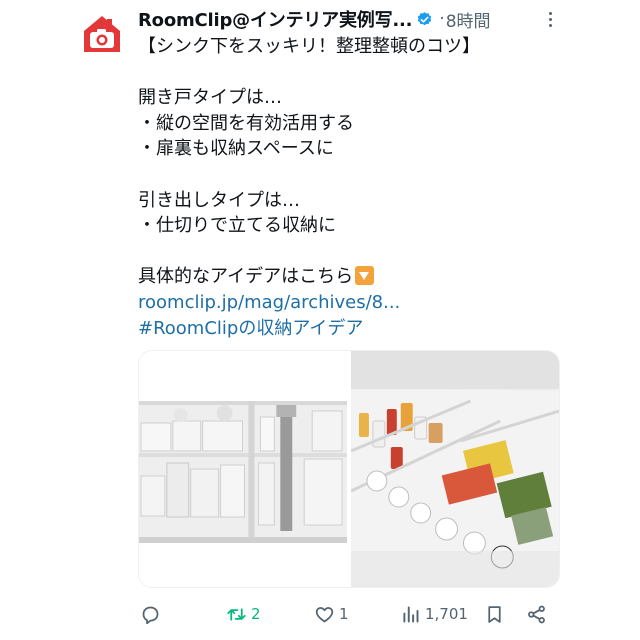  What do you see at coordinates (424, 19) in the screenshot?
I see `verified-badge-icon` at bounding box center [424, 19].